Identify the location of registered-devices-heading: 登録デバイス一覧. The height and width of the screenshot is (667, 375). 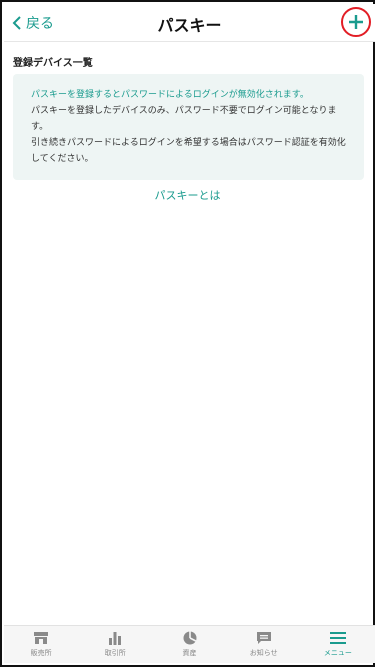
(53, 63).